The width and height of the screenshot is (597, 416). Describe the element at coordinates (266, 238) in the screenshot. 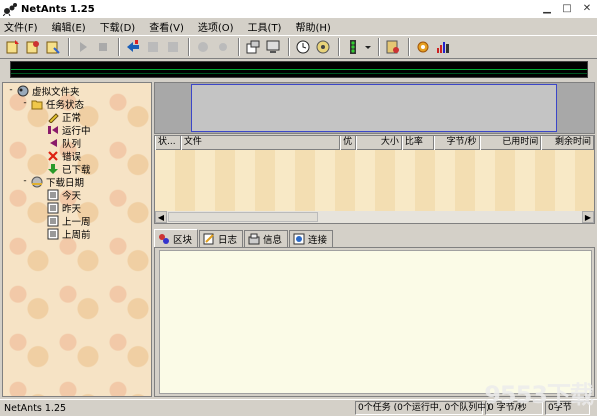

I see `tab-info: 信息` at that location.